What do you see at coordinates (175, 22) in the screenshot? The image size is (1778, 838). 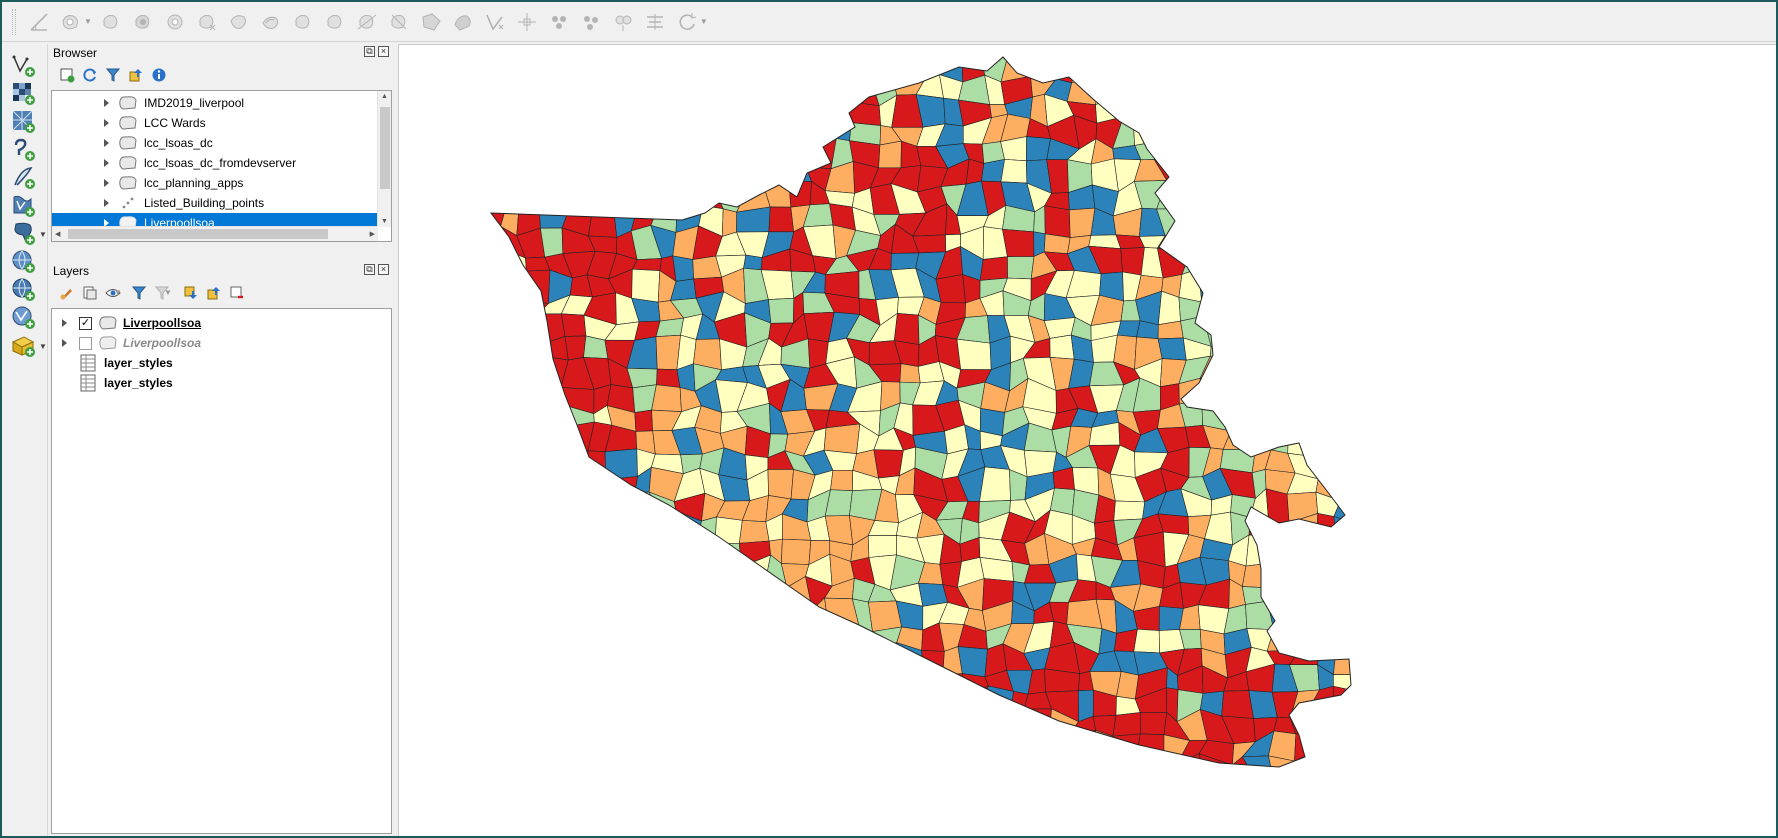 I see `delete-ring-icon` at bounding box center [175, 22].